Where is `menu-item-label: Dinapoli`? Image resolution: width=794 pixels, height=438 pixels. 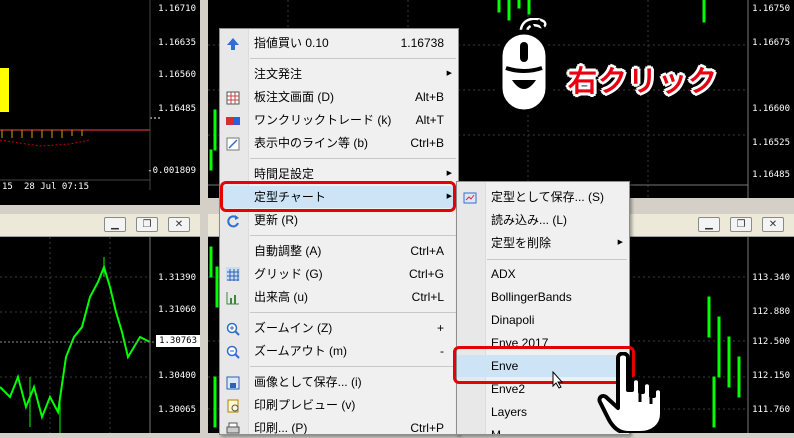
menu-item-label: Dinapoli is located at coordinates (513, 320).